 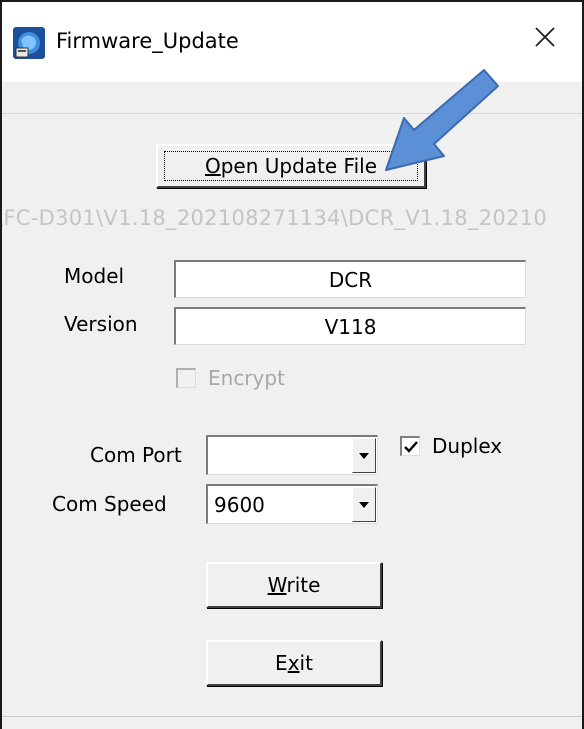 What do you see at coordinates (136, 455) in the screenshot?
I see `com-port-label: Com Port` at bounding box center [136, 455].